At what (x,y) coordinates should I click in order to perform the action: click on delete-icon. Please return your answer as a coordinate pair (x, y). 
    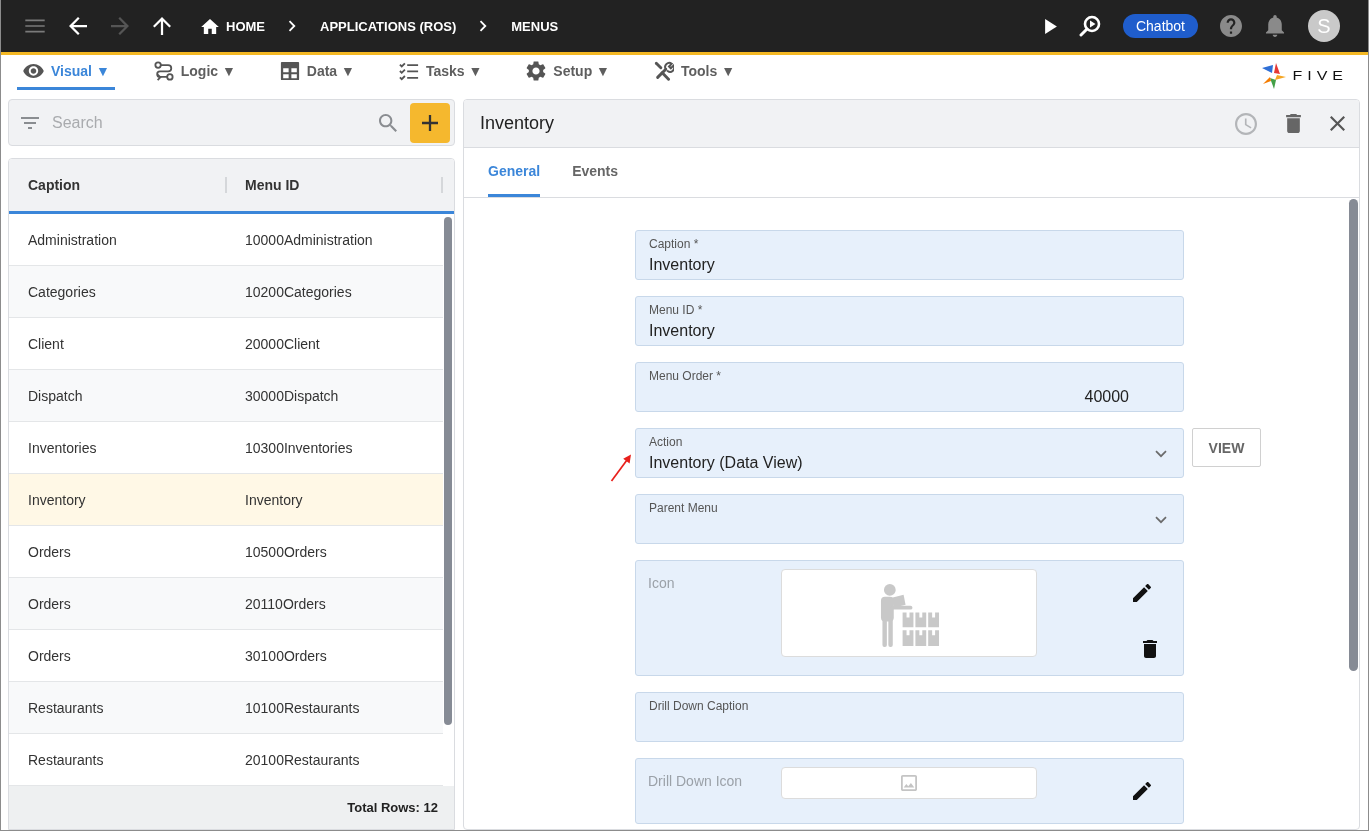
    Looking at the image, I should click on (1150, 649).